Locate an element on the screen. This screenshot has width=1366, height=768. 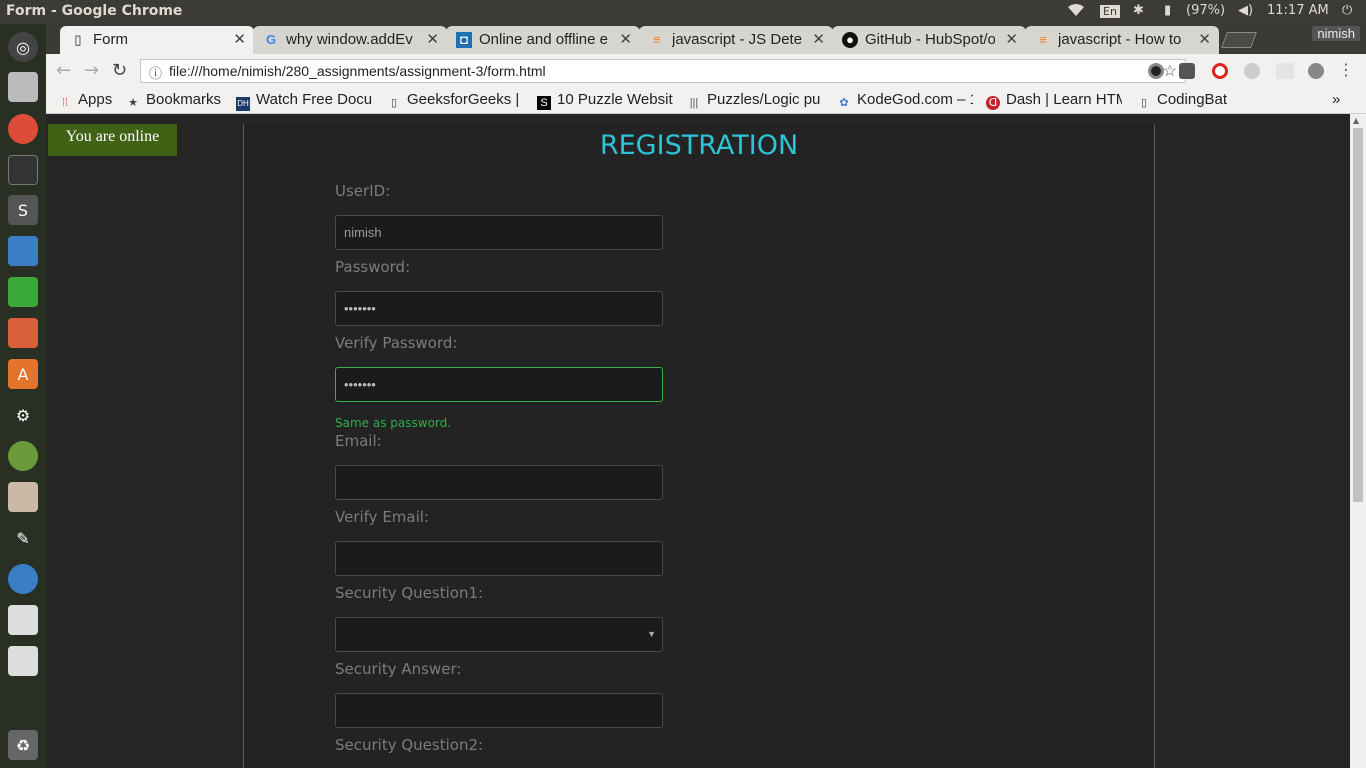
tab-github: ● GitHub - HubSpot/o ✕ is located at coordinates (929, 40).